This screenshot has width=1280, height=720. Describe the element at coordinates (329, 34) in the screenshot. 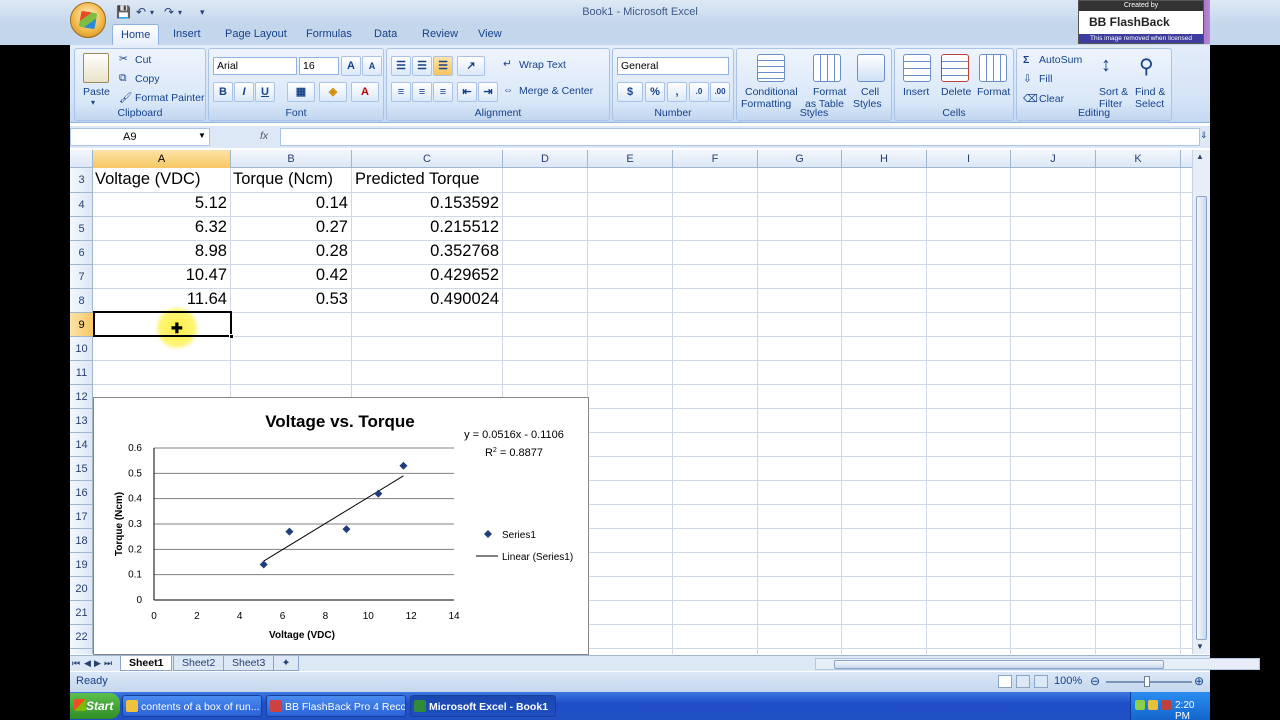

I see `tab-formulas: Formulas` at that location.